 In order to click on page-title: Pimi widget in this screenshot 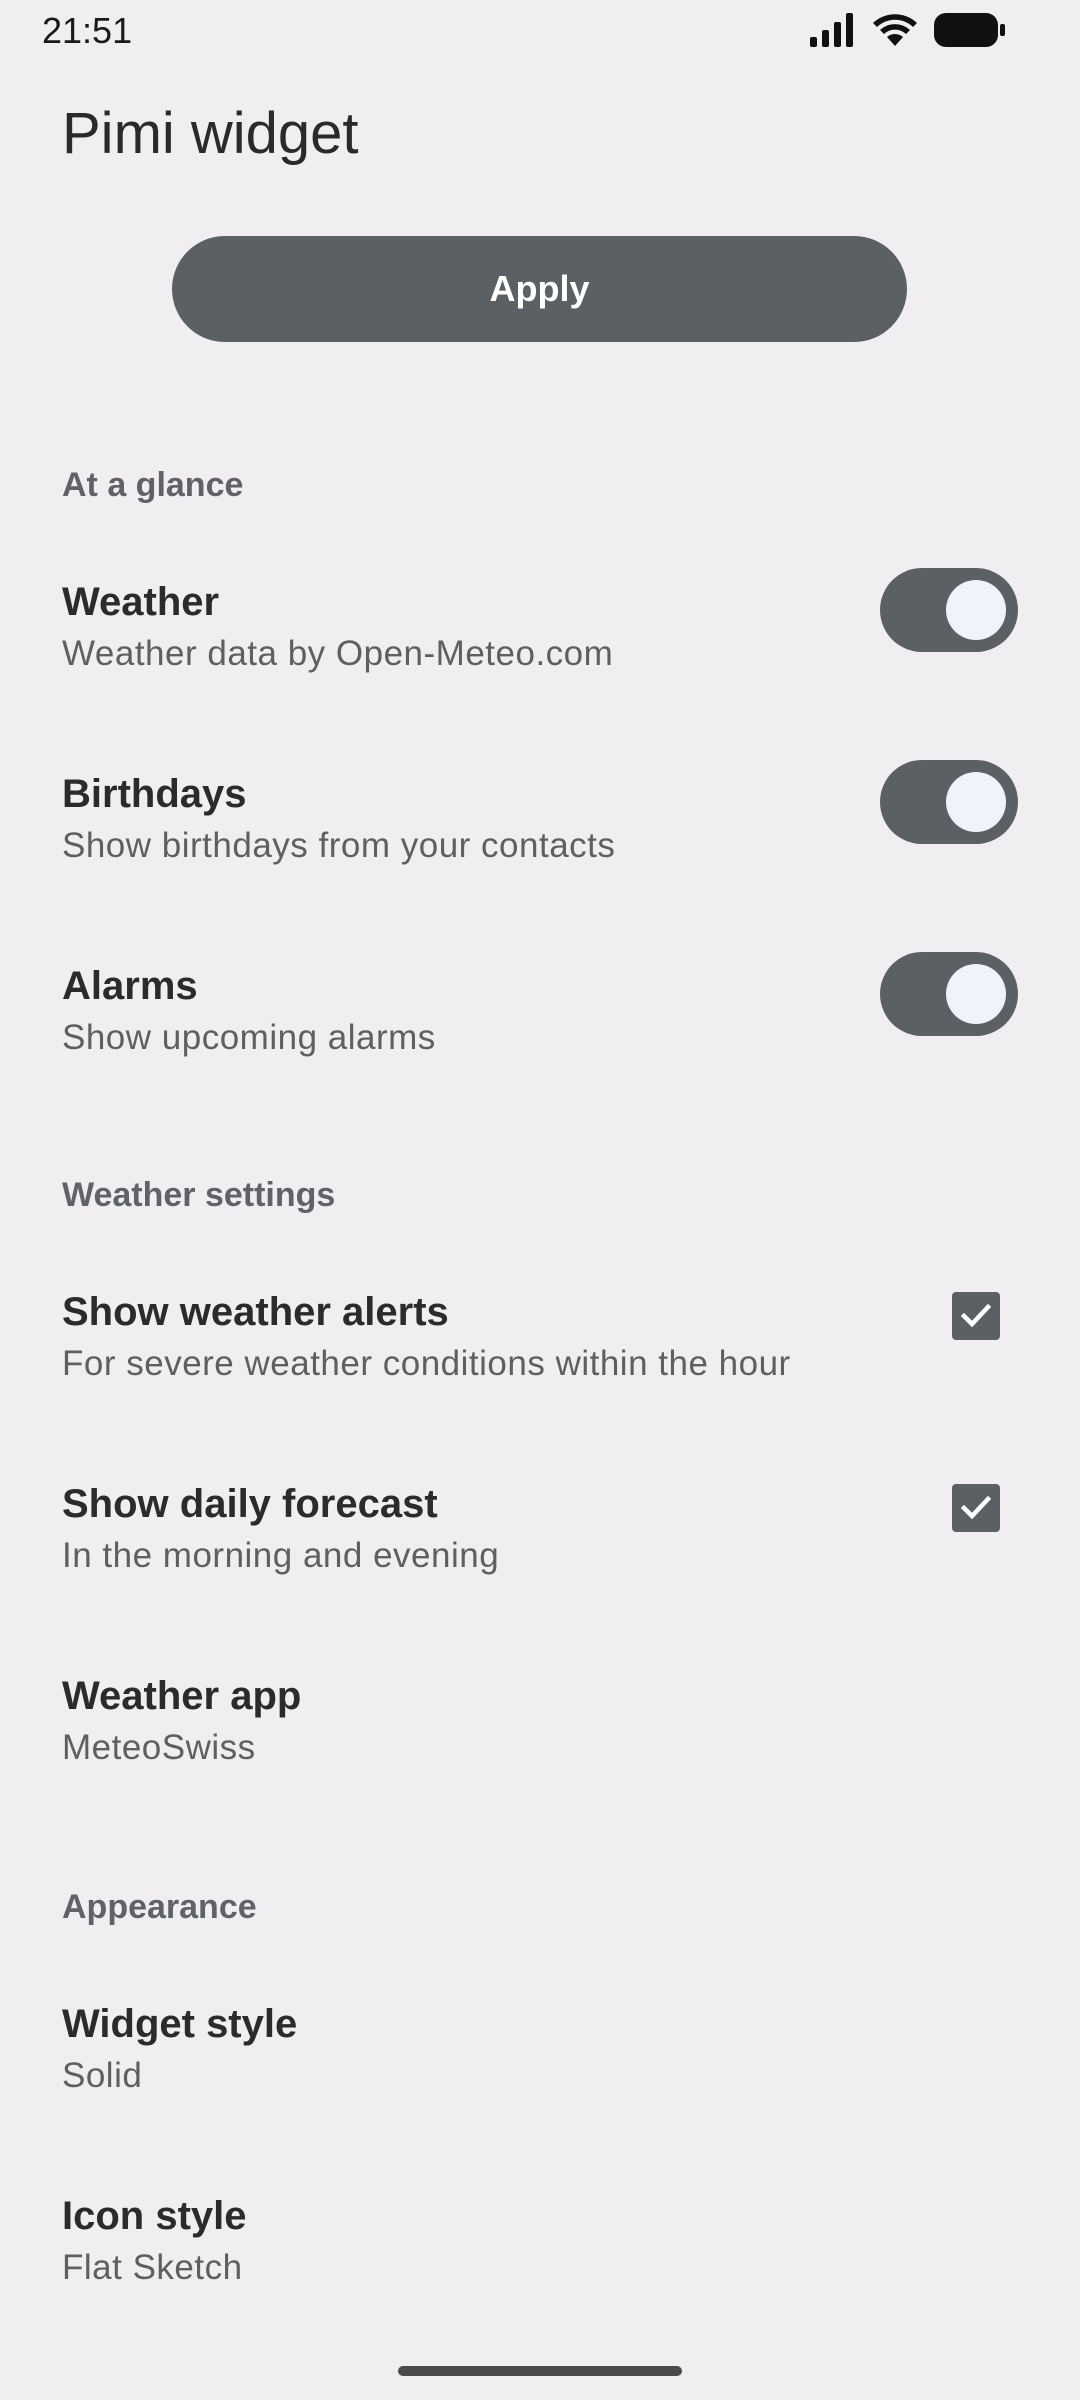, I will do `click(210, 133)`.